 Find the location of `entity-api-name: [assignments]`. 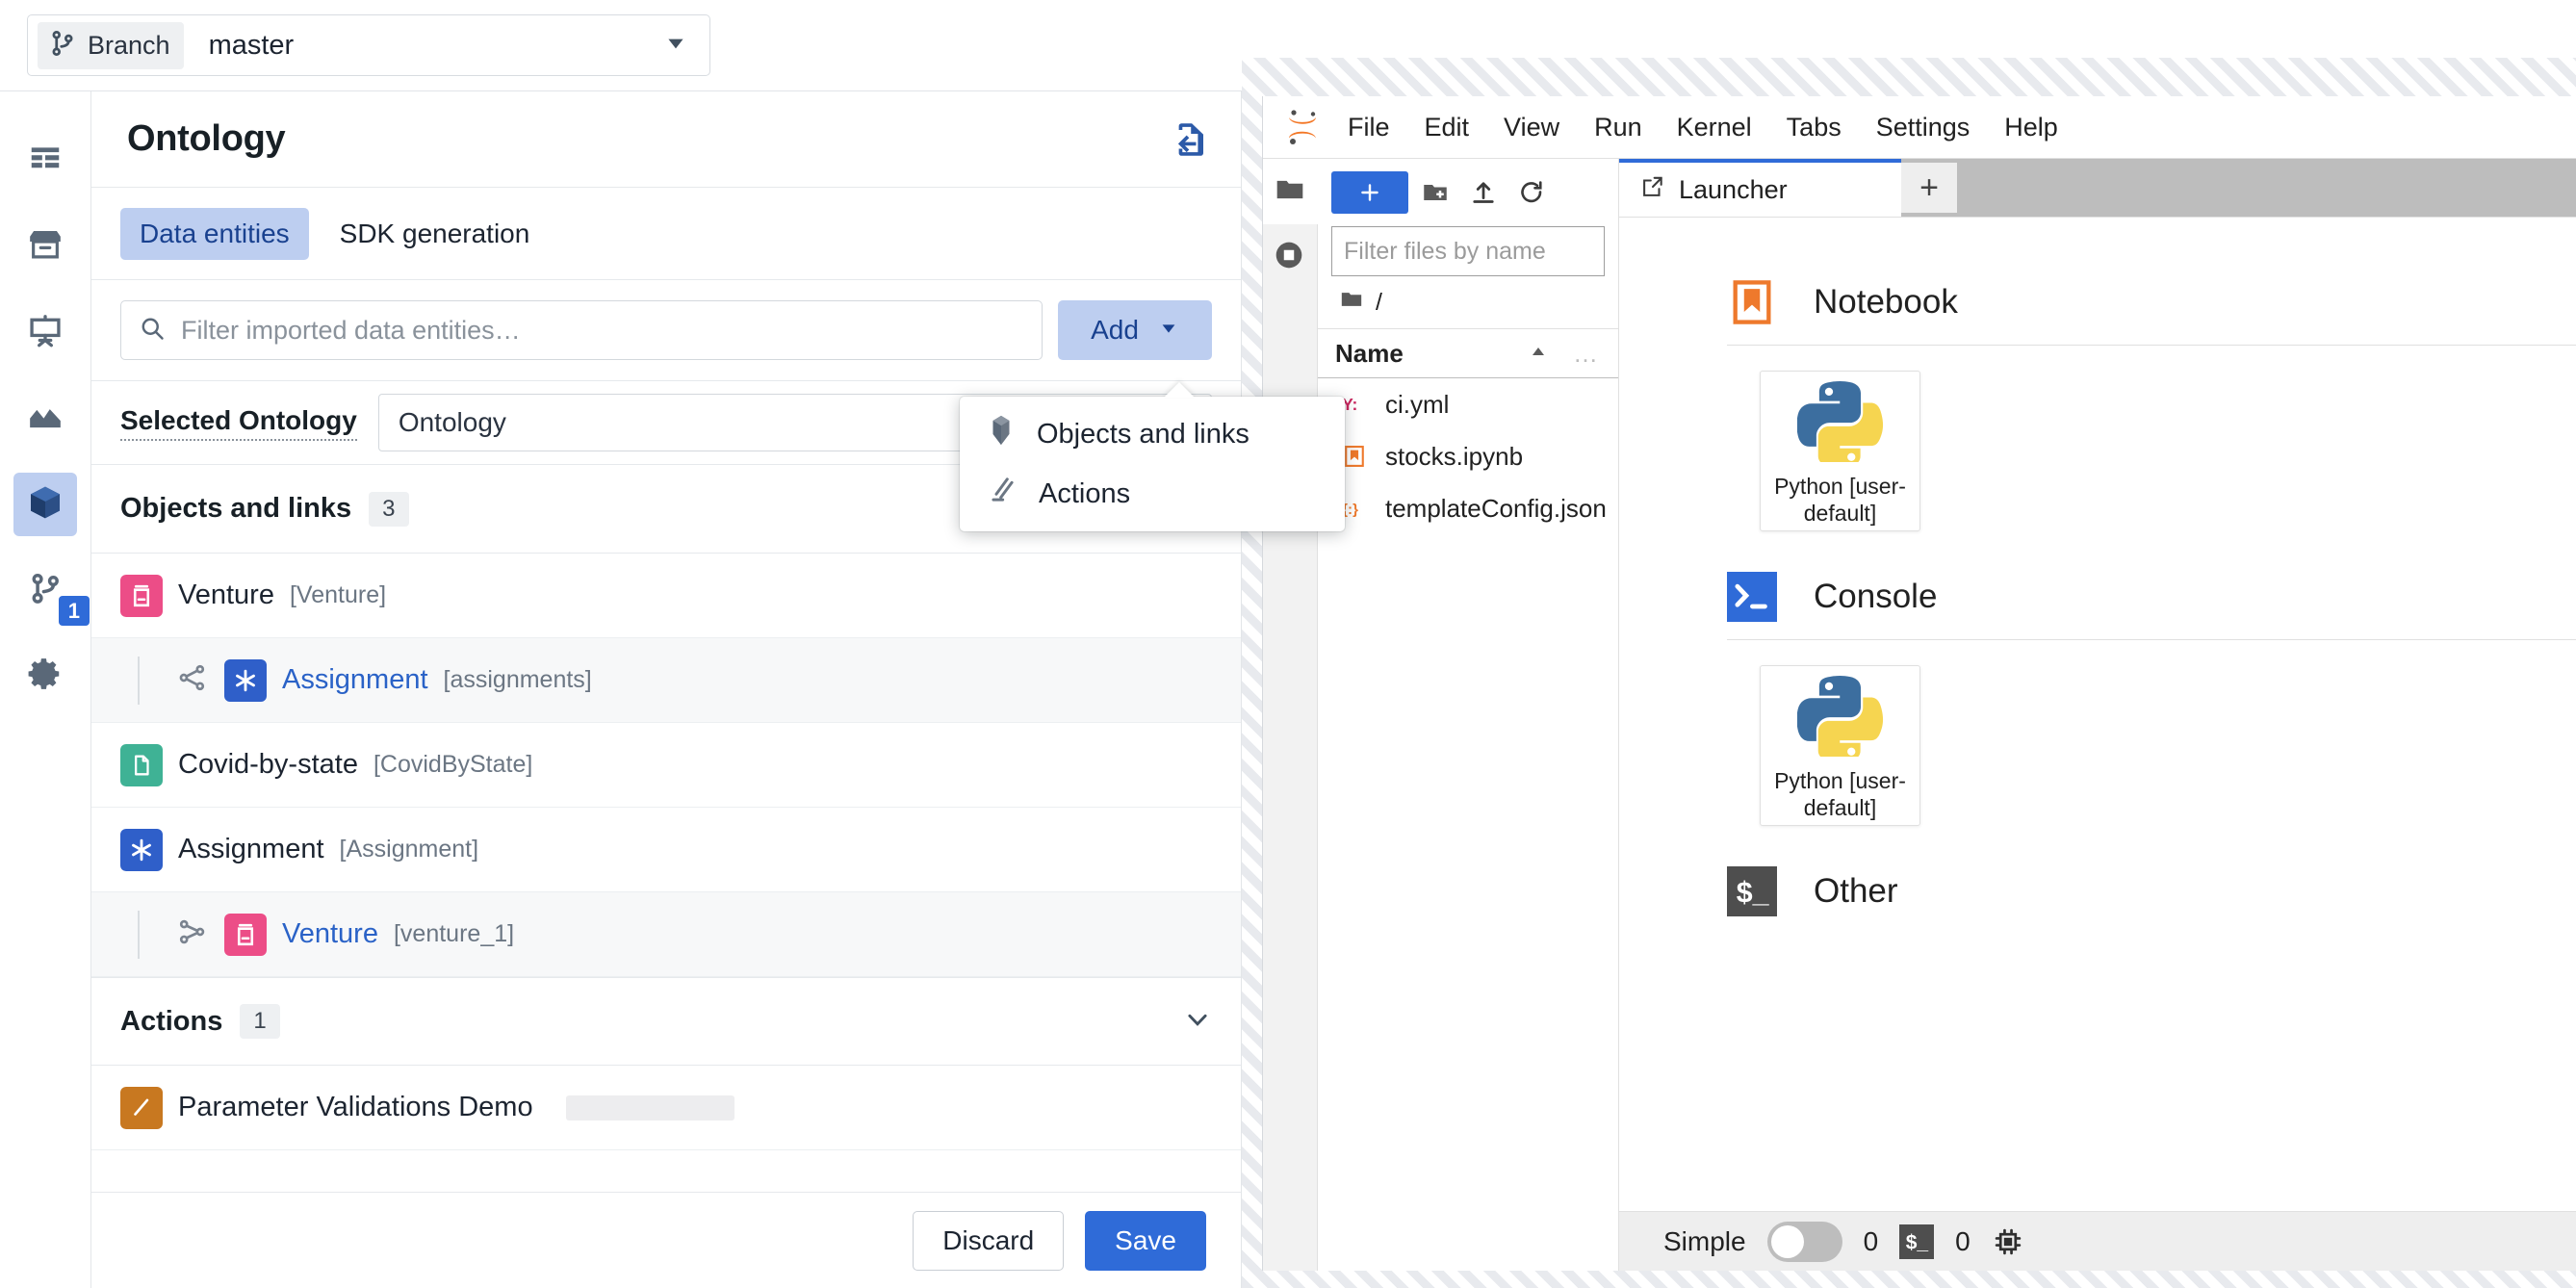

entity-api-name: [assignments] is located at coordinates (518, 679).